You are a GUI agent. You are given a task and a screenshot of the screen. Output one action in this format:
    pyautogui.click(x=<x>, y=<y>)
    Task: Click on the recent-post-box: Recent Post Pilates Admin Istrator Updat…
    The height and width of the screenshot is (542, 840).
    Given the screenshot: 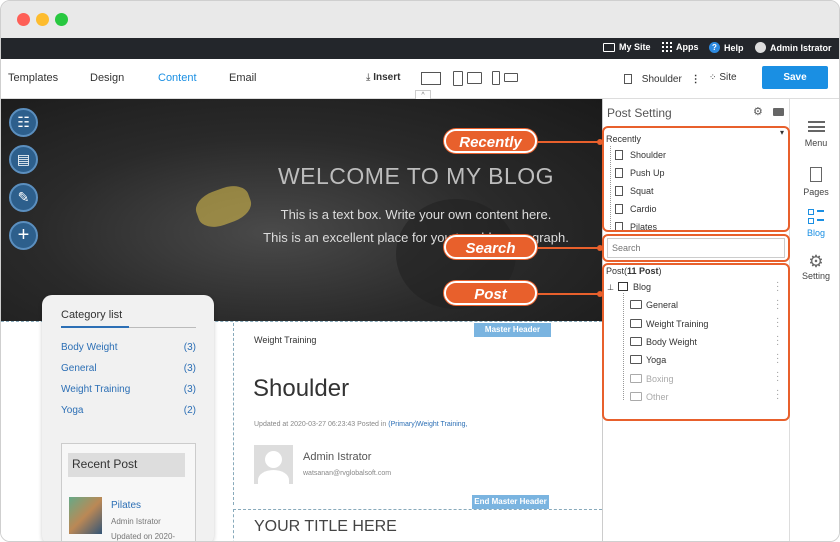 What is the action you would take?
    pyautogui.click(x=128, y=492)
    